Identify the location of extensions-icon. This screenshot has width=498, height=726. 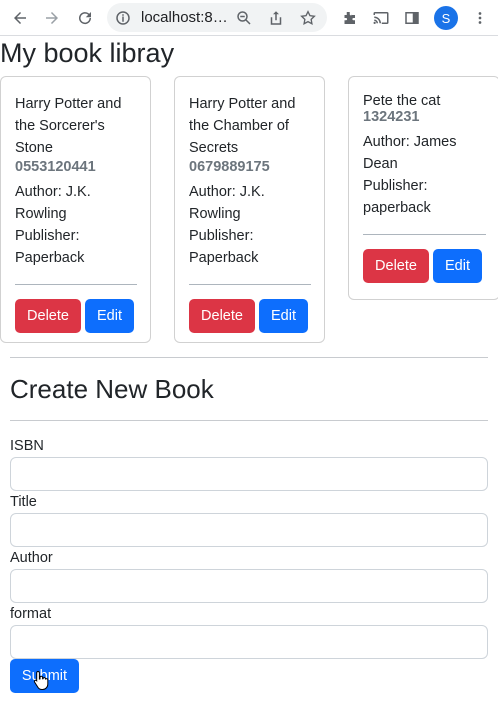
(349, 18).